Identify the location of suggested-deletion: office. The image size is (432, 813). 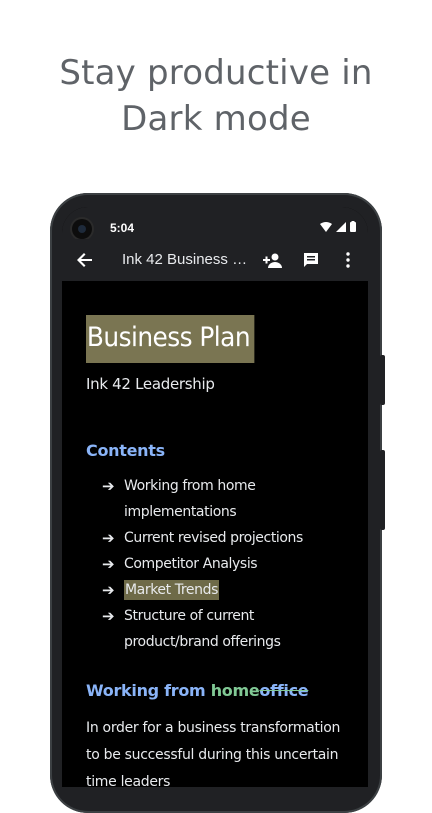
(283, 690).